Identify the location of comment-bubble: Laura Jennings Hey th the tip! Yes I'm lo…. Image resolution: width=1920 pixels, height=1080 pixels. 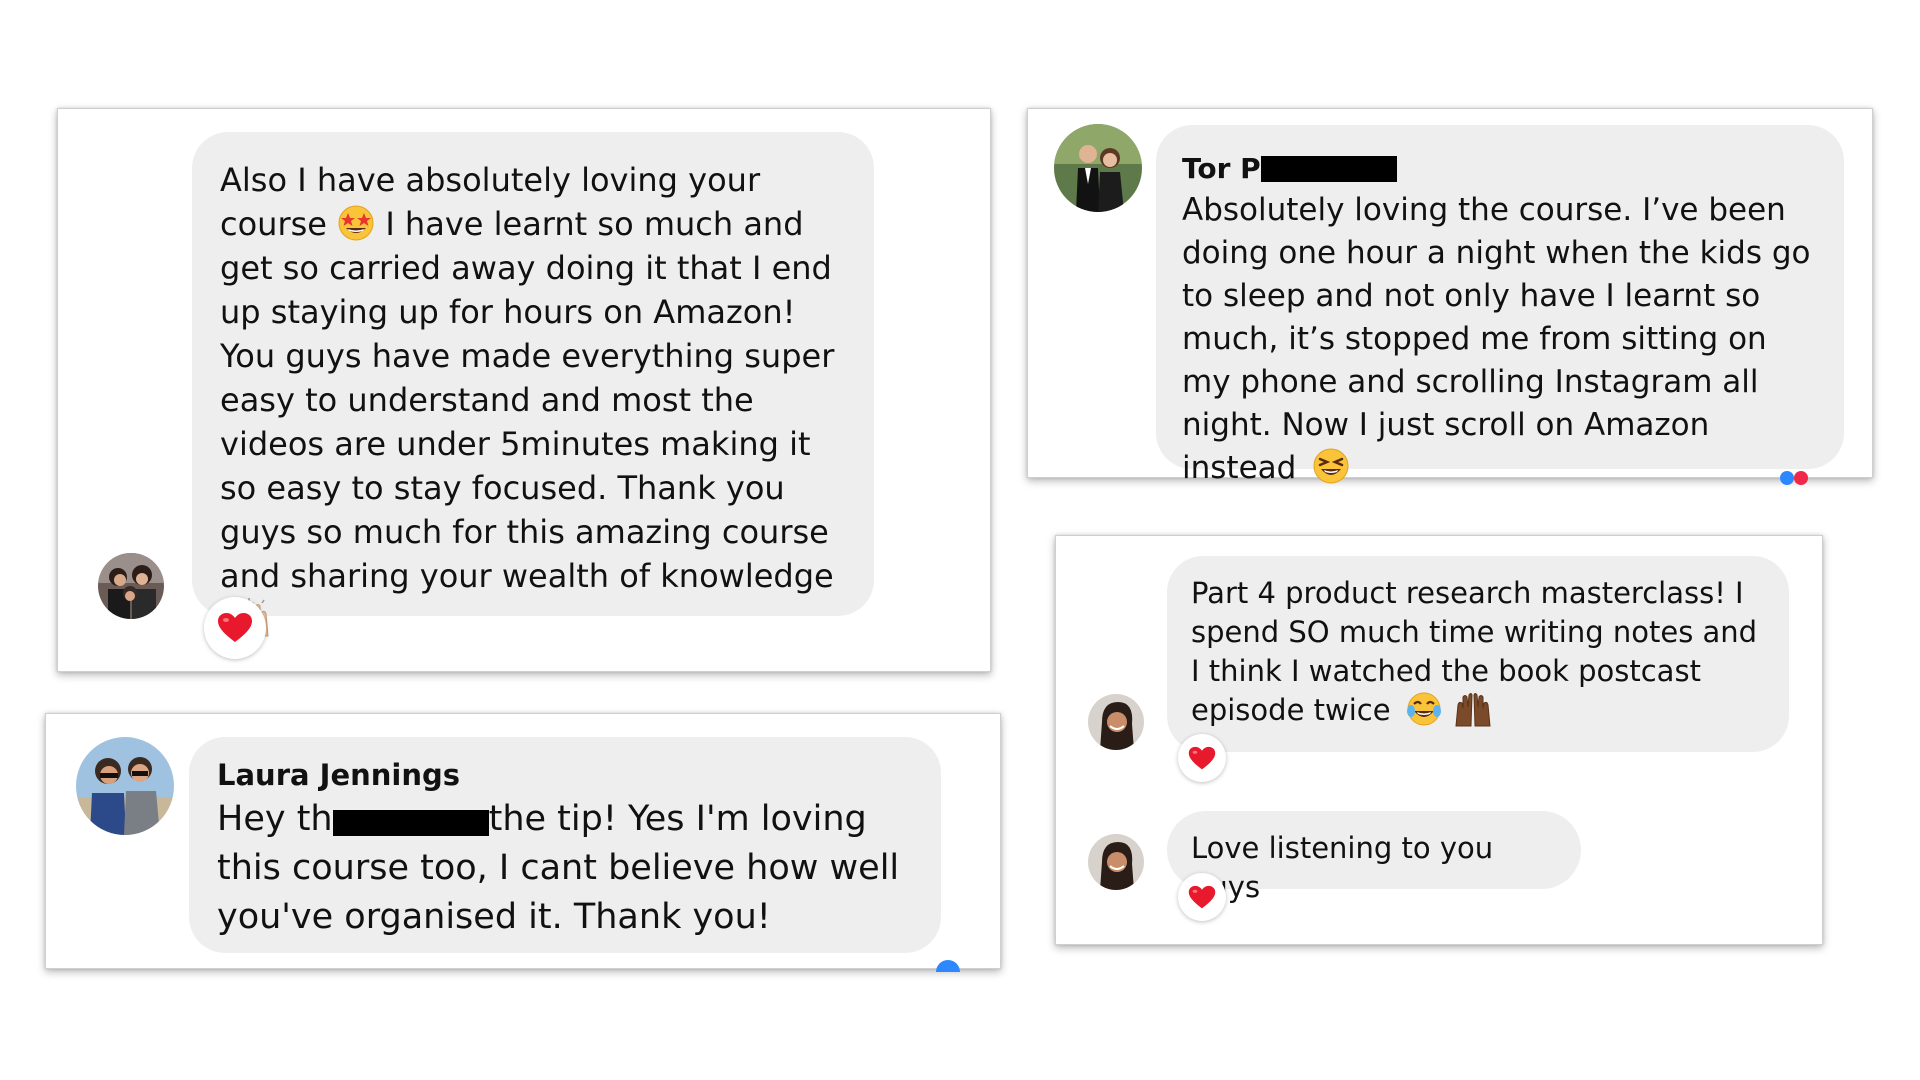
(565, 845).